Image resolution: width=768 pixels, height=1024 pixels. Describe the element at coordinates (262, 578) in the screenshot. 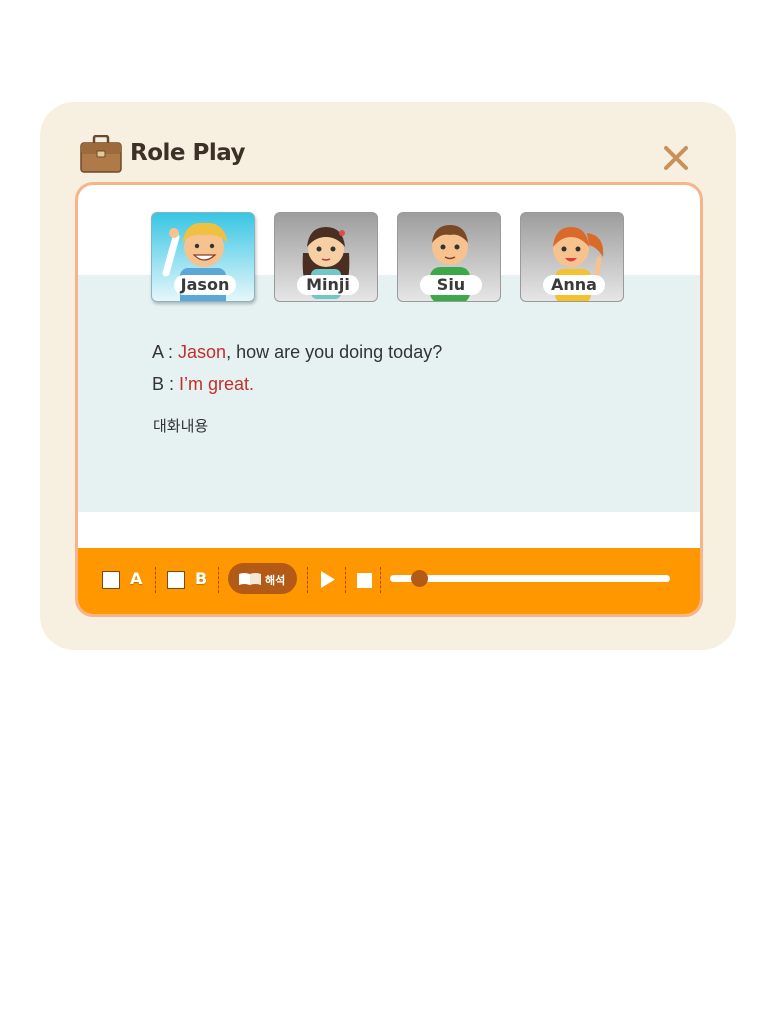

I see `translate-button: 해석` at that location.